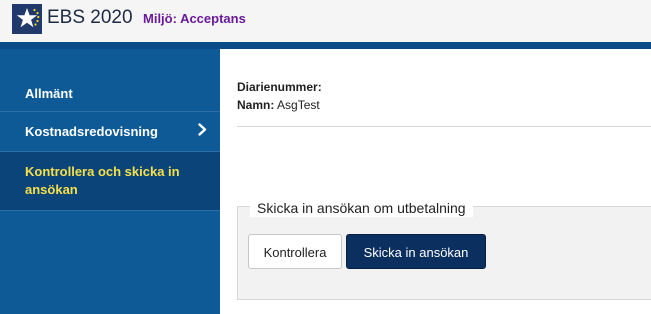 This screenshot has height=314, width=651. I want to click on chevron-right-icon, so click(202, 131).